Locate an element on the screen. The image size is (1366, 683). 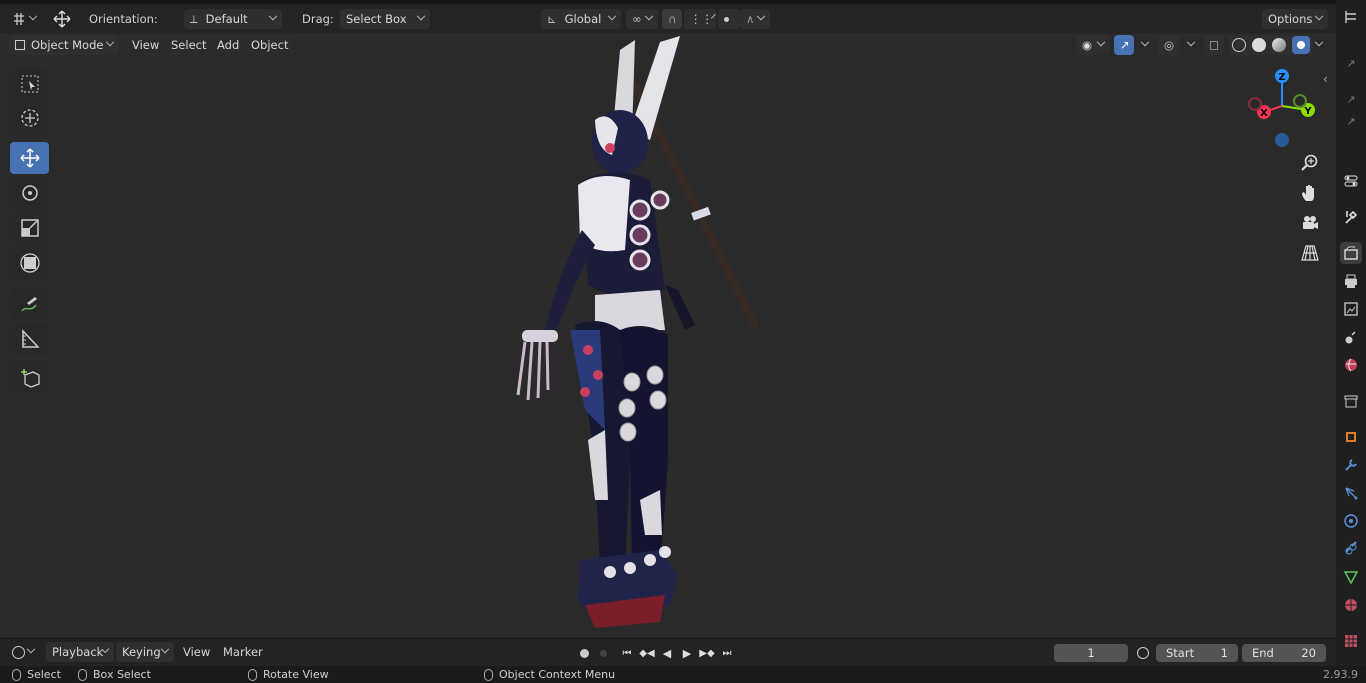
jump-start-button: ⏮ is located at coordinates (627, 653).